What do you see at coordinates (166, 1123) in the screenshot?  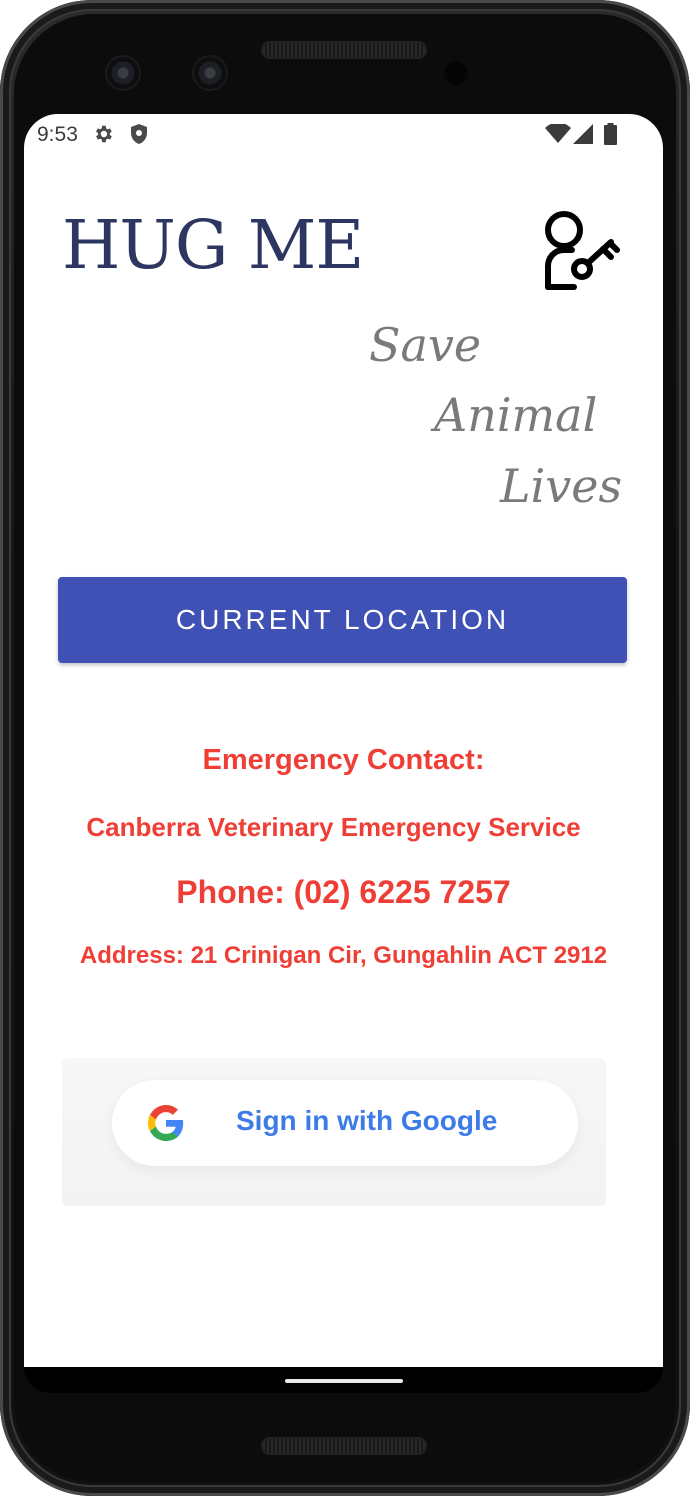 I see `google-g-icon` at bounding box center [166, 1123].